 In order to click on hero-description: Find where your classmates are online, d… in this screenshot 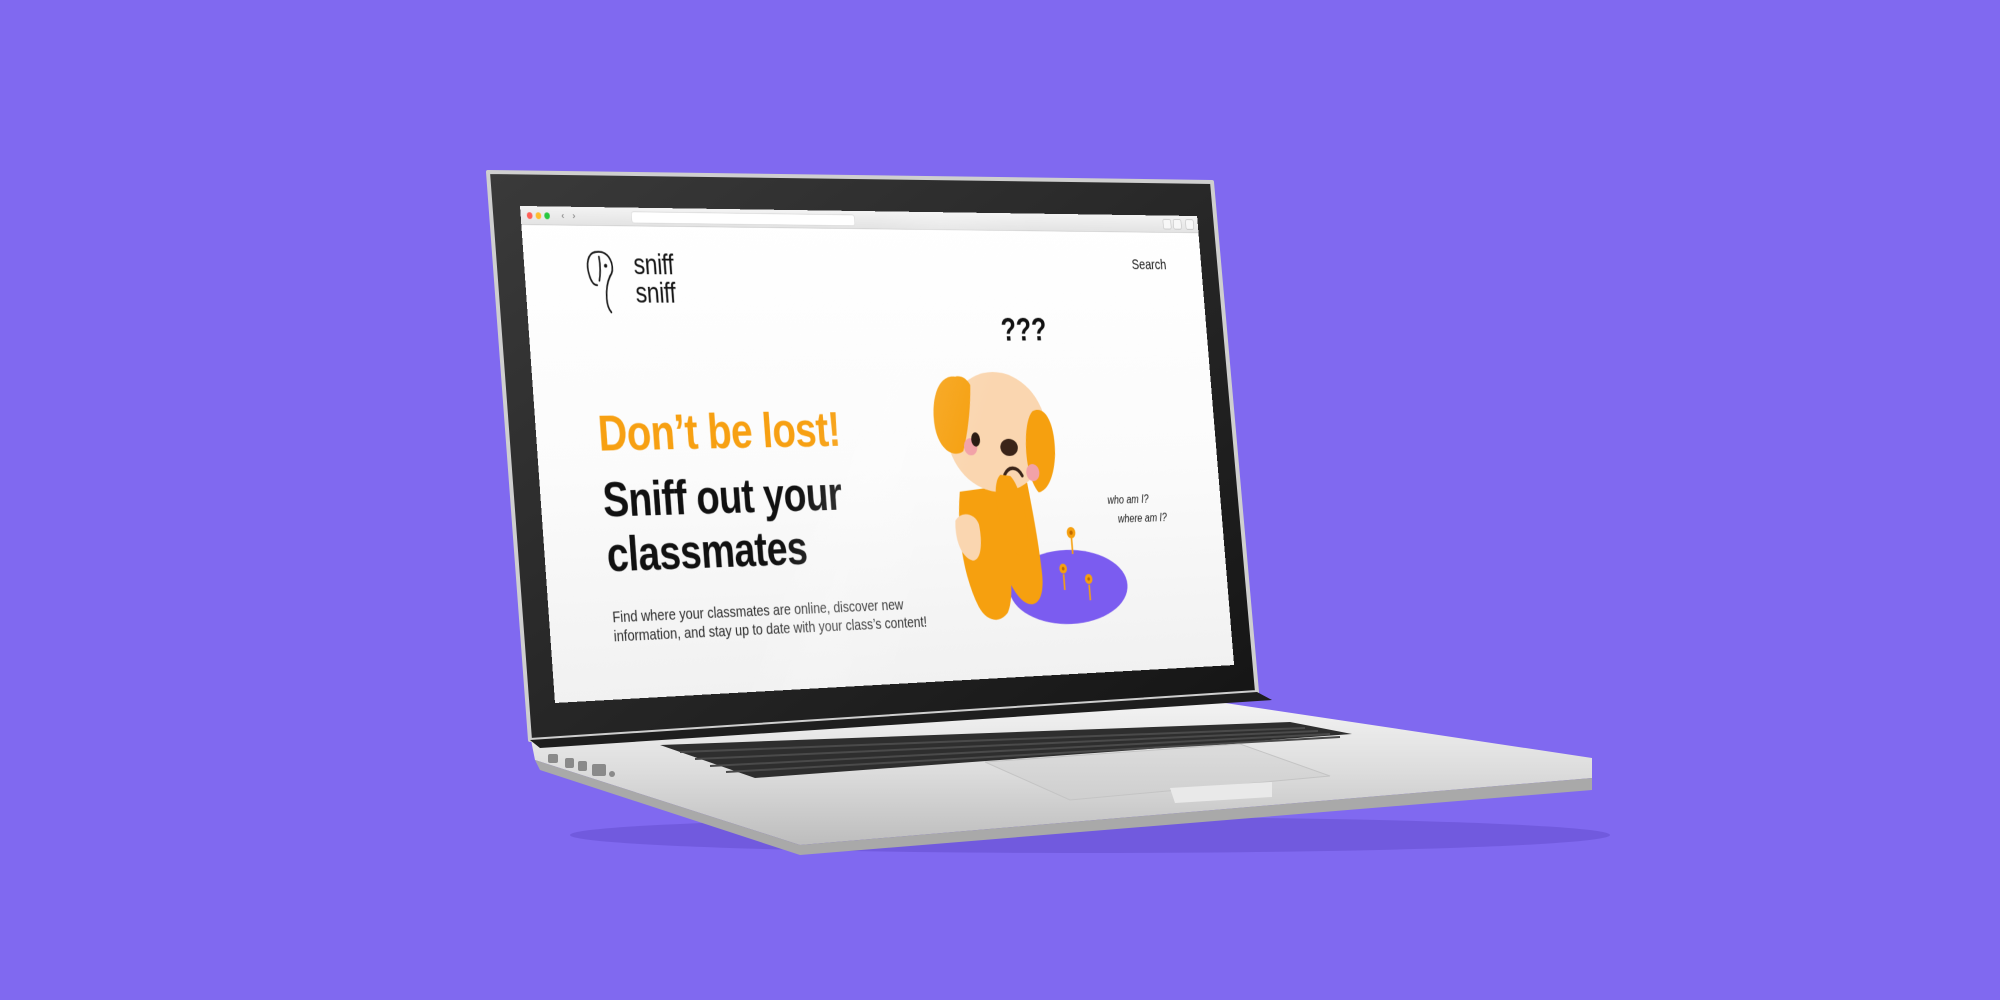, I will do `click(769, 621)`.